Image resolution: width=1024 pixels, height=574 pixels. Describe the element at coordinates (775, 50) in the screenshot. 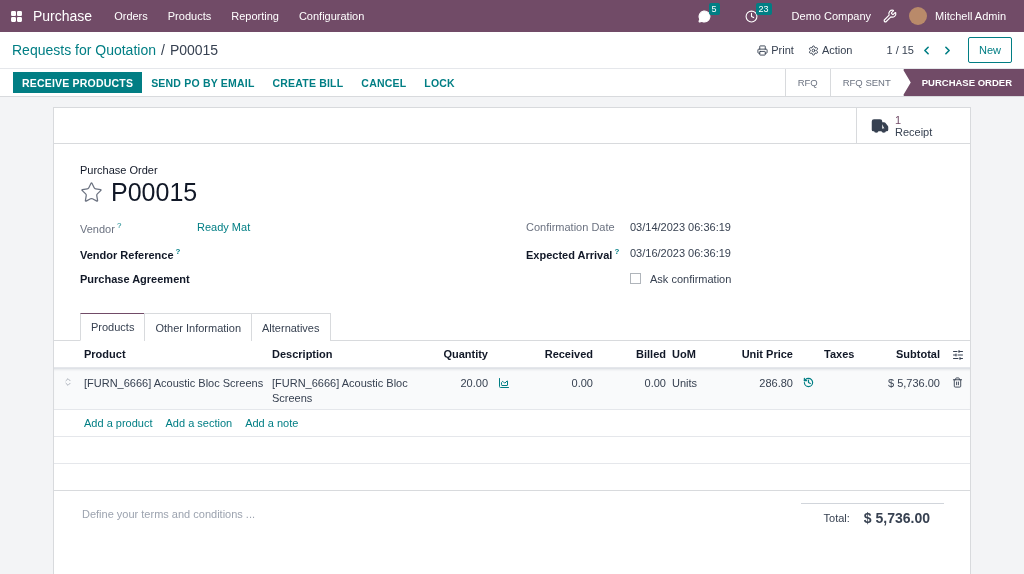

I see `print-button: Print` at that location.